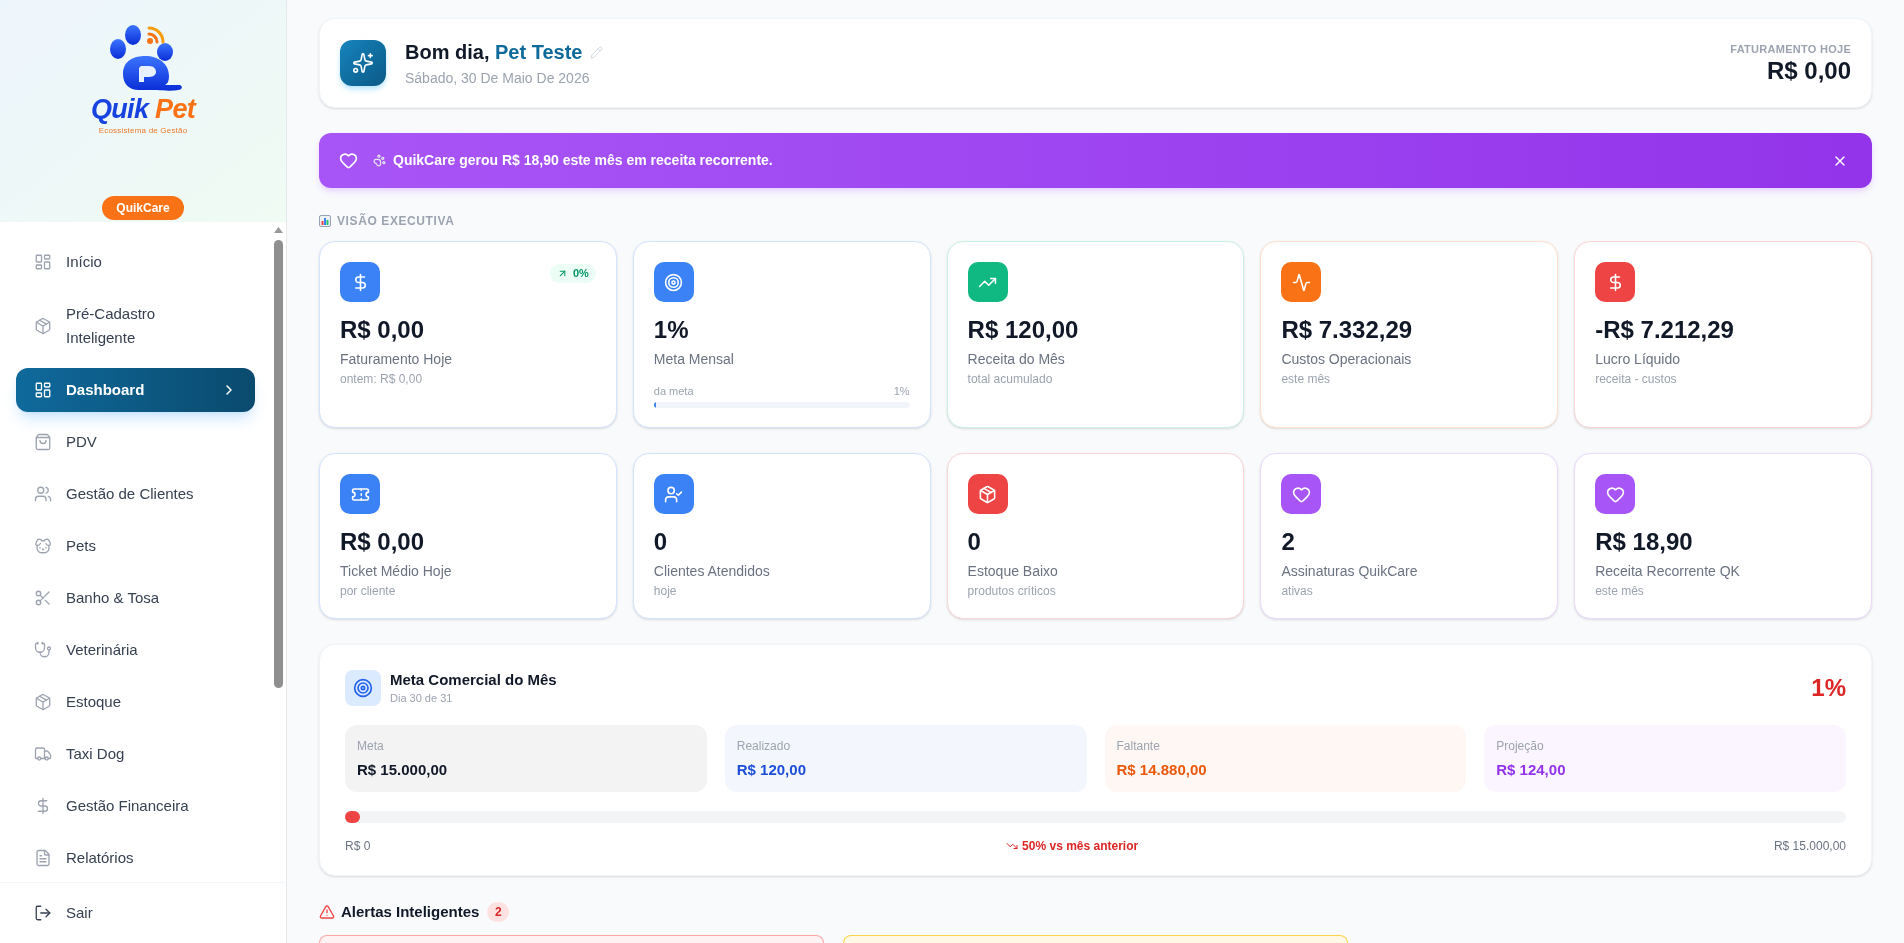 This screenshot has width=1904, height=943. Describe the element at coordinates (358, 846) in the screenshot. I see `scale-start: R$ 0` at that location.